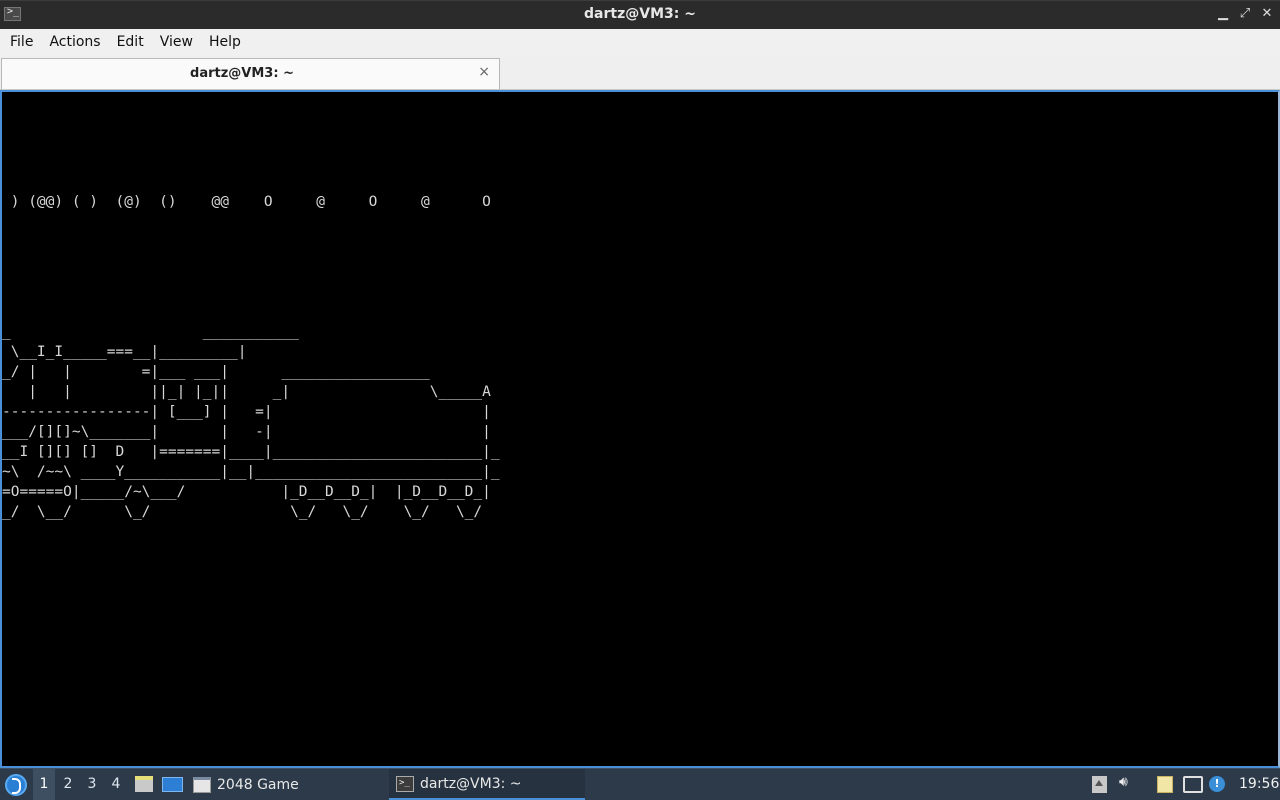  I want to click on menu-view: View, so click(176, 42).